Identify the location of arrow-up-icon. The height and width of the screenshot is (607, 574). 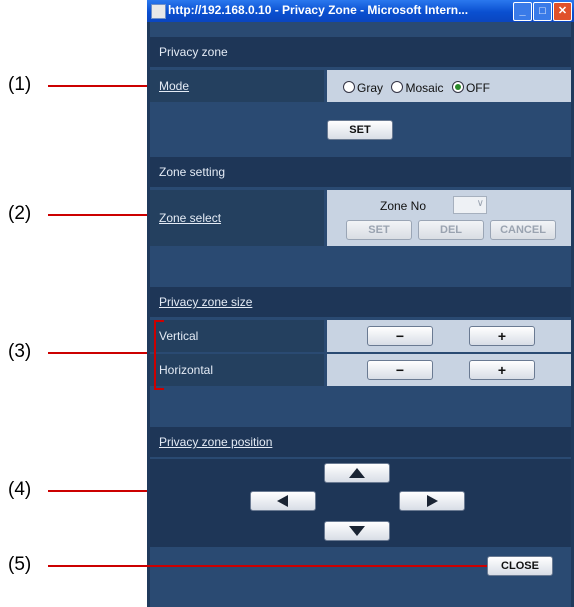
(357, 473).